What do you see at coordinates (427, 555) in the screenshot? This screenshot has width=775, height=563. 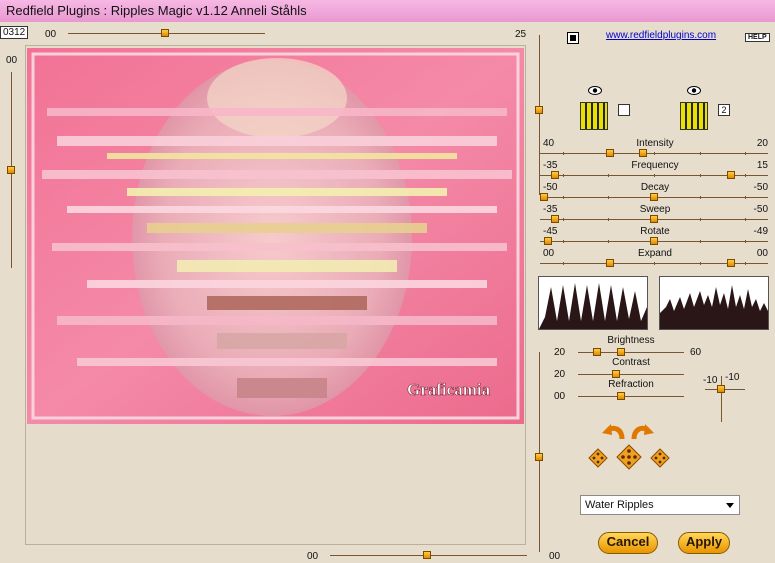 I see `bottom-slider-thumb` at bounding box center [427, 555].